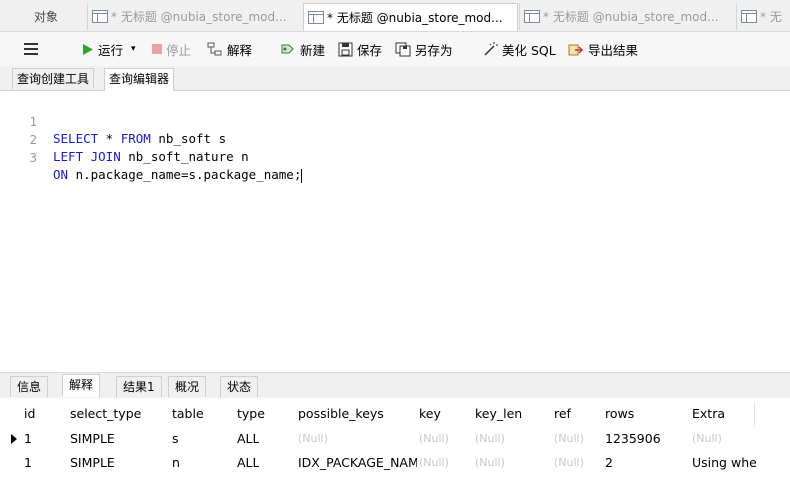 The image size is (790, 491). Describe the element at coordinates (33, 157) in the screenshot. I see `line-number: 3` at that location.